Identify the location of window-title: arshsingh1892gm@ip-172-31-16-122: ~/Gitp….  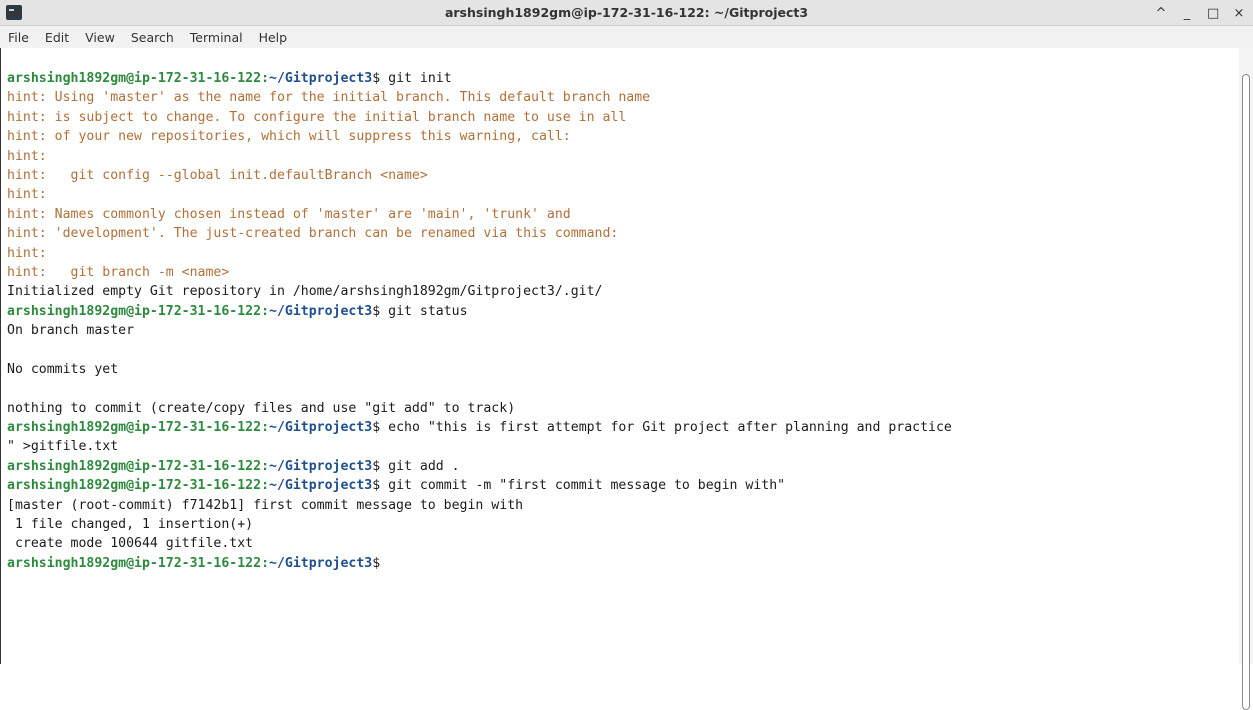
(626, 12).